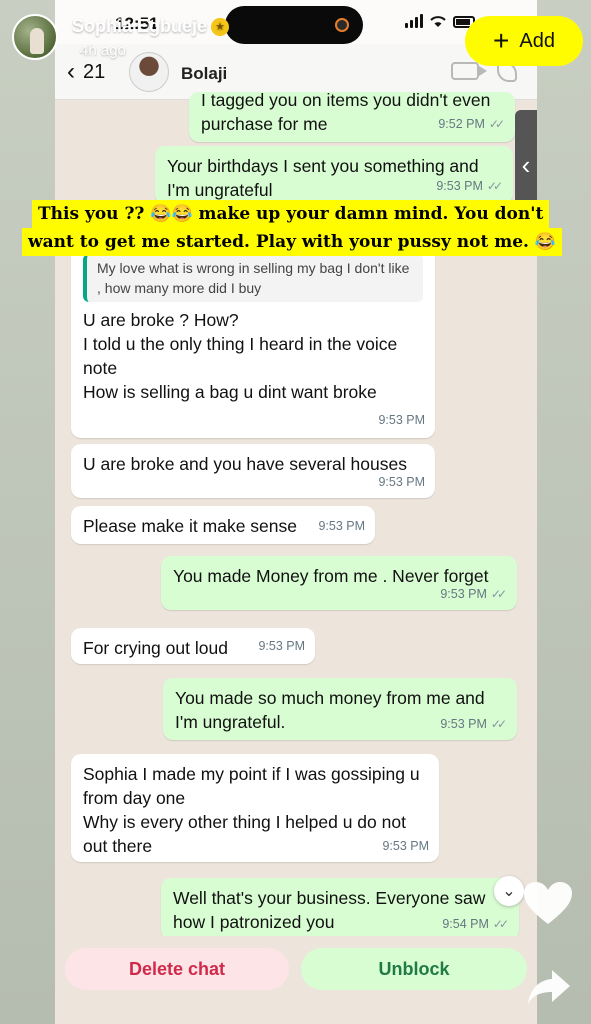 This screenshot has height=1024, width=591. Describe the element at coordinates (548, 903) in the screenshot. I see `heart-icon` at that location.